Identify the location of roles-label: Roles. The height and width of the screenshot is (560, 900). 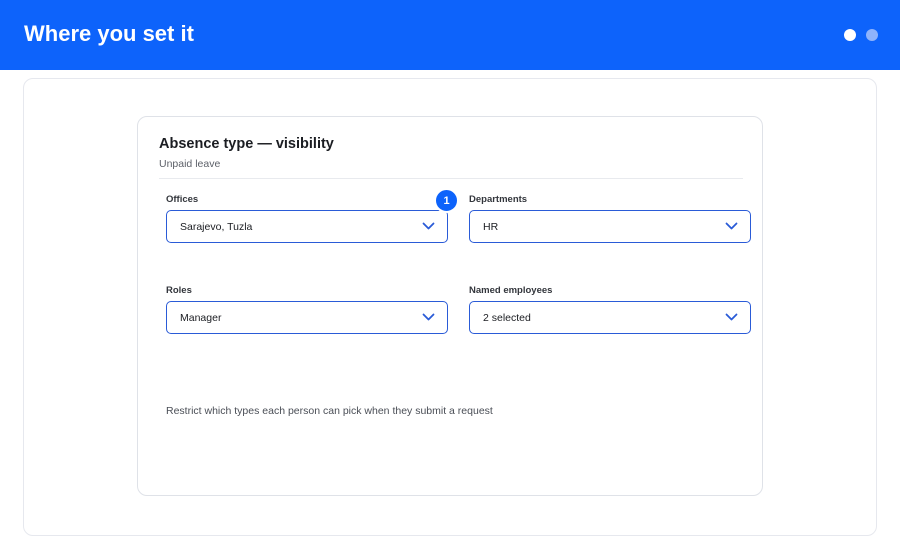
(179, 290).